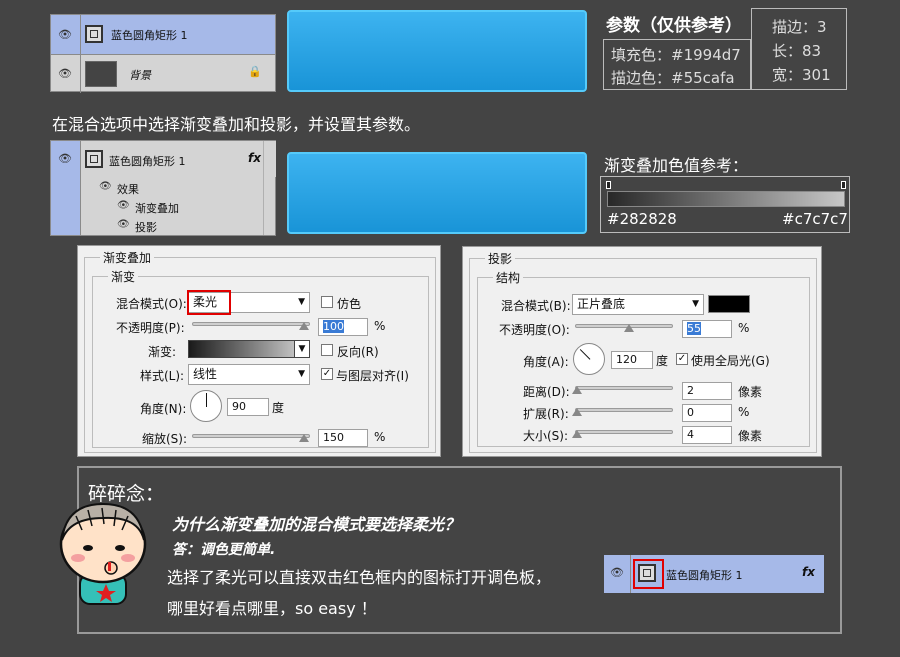  Describe the element at coordinates (437, 193) in the screenshot. I see `blue-rounded-rect-preview-effects` at that location.